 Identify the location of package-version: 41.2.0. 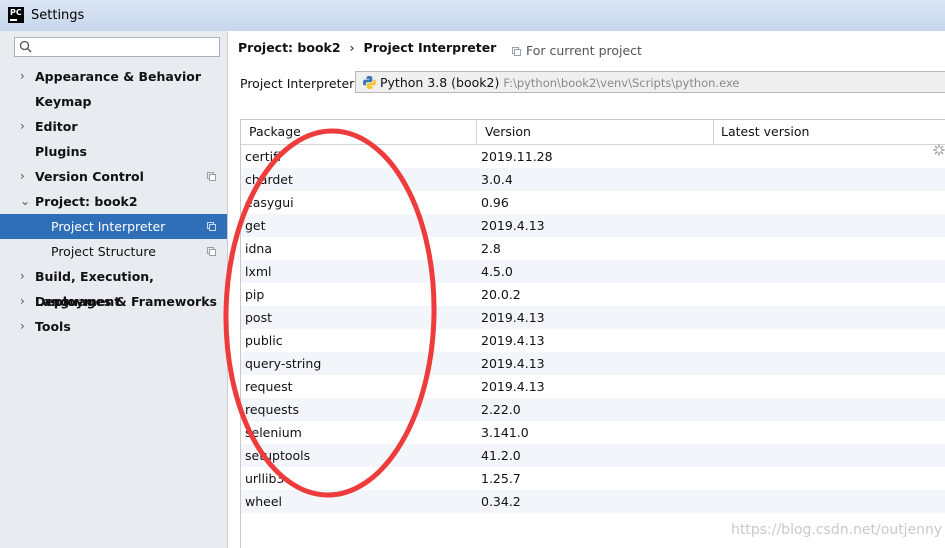
(501, 455).